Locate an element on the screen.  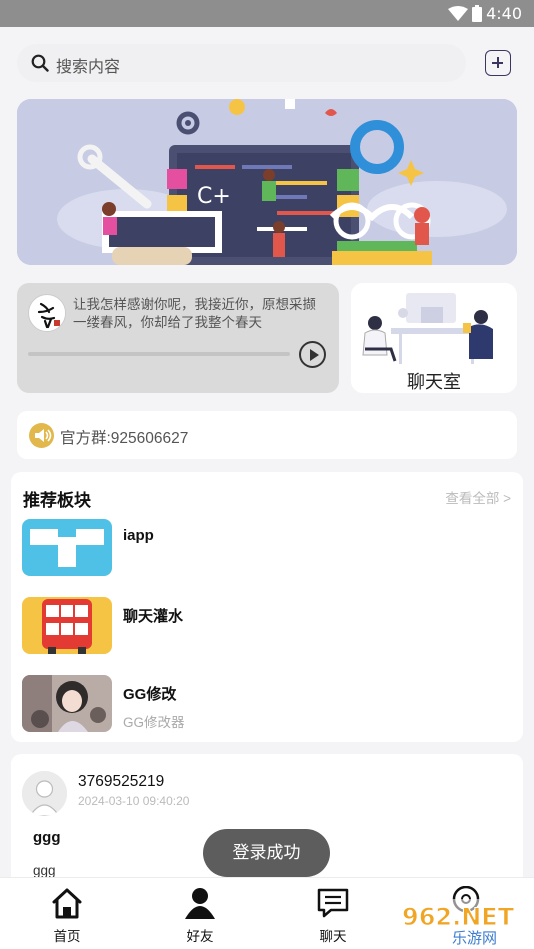
post-body: ggg is located at coordinates (44, 870).